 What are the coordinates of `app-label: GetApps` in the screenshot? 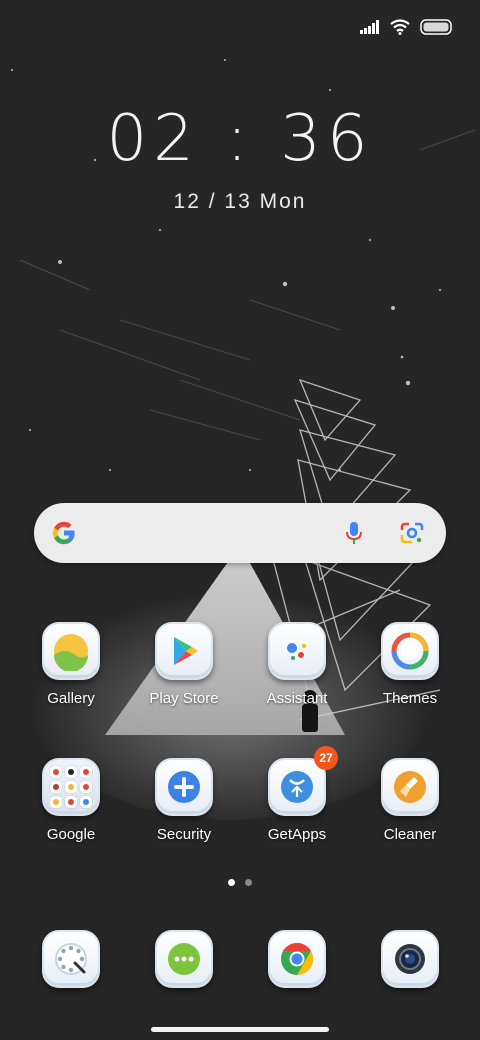 It's located at (297, 834).